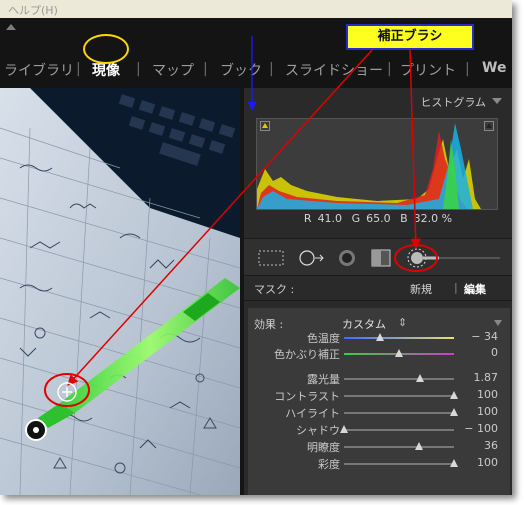 This screenshot has width=524, height=505. What do you see at coordinates (497, 101) in the screenshot?
I see `collapse-histogram-icon` at bounding box center [497, 101].